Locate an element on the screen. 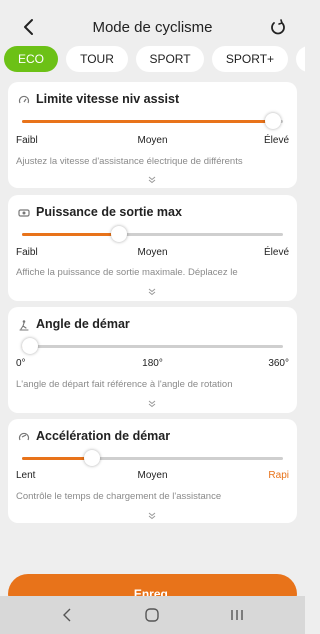  label-mid: 180° is located at coordinates (152, 363).